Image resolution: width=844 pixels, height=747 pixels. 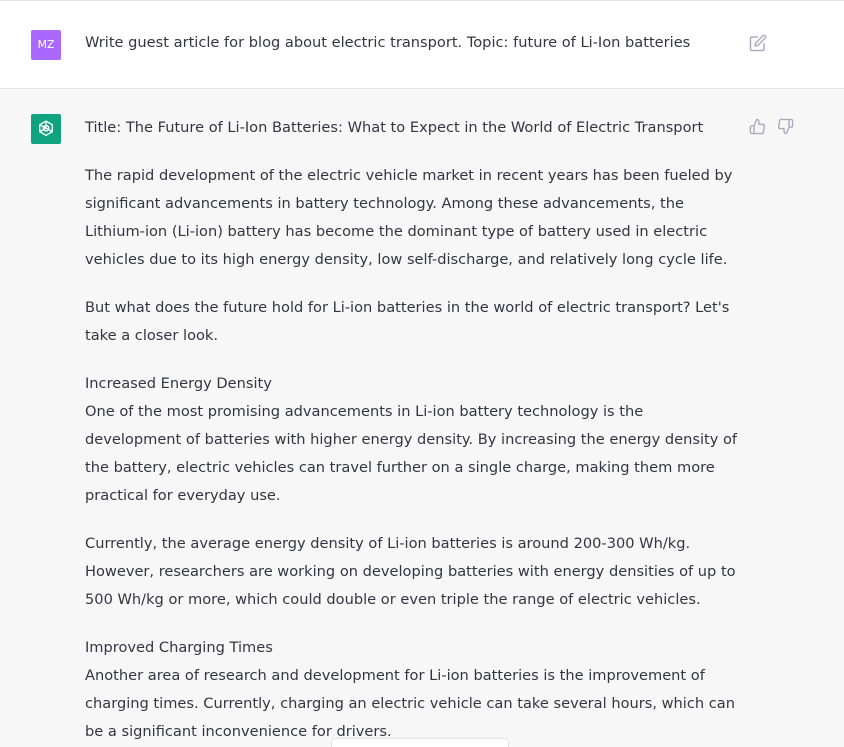 I want to click on section-heading: Increased Energy Density, so click(x=178, y=383).